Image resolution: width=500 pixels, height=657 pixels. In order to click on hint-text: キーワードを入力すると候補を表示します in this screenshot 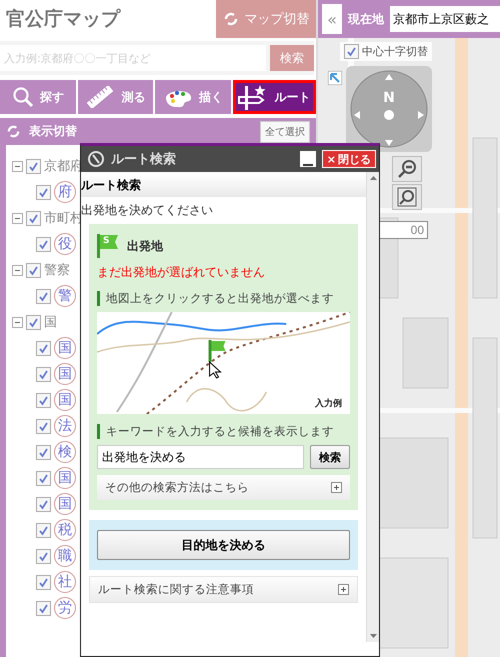, I will do `click(223, 431)`.